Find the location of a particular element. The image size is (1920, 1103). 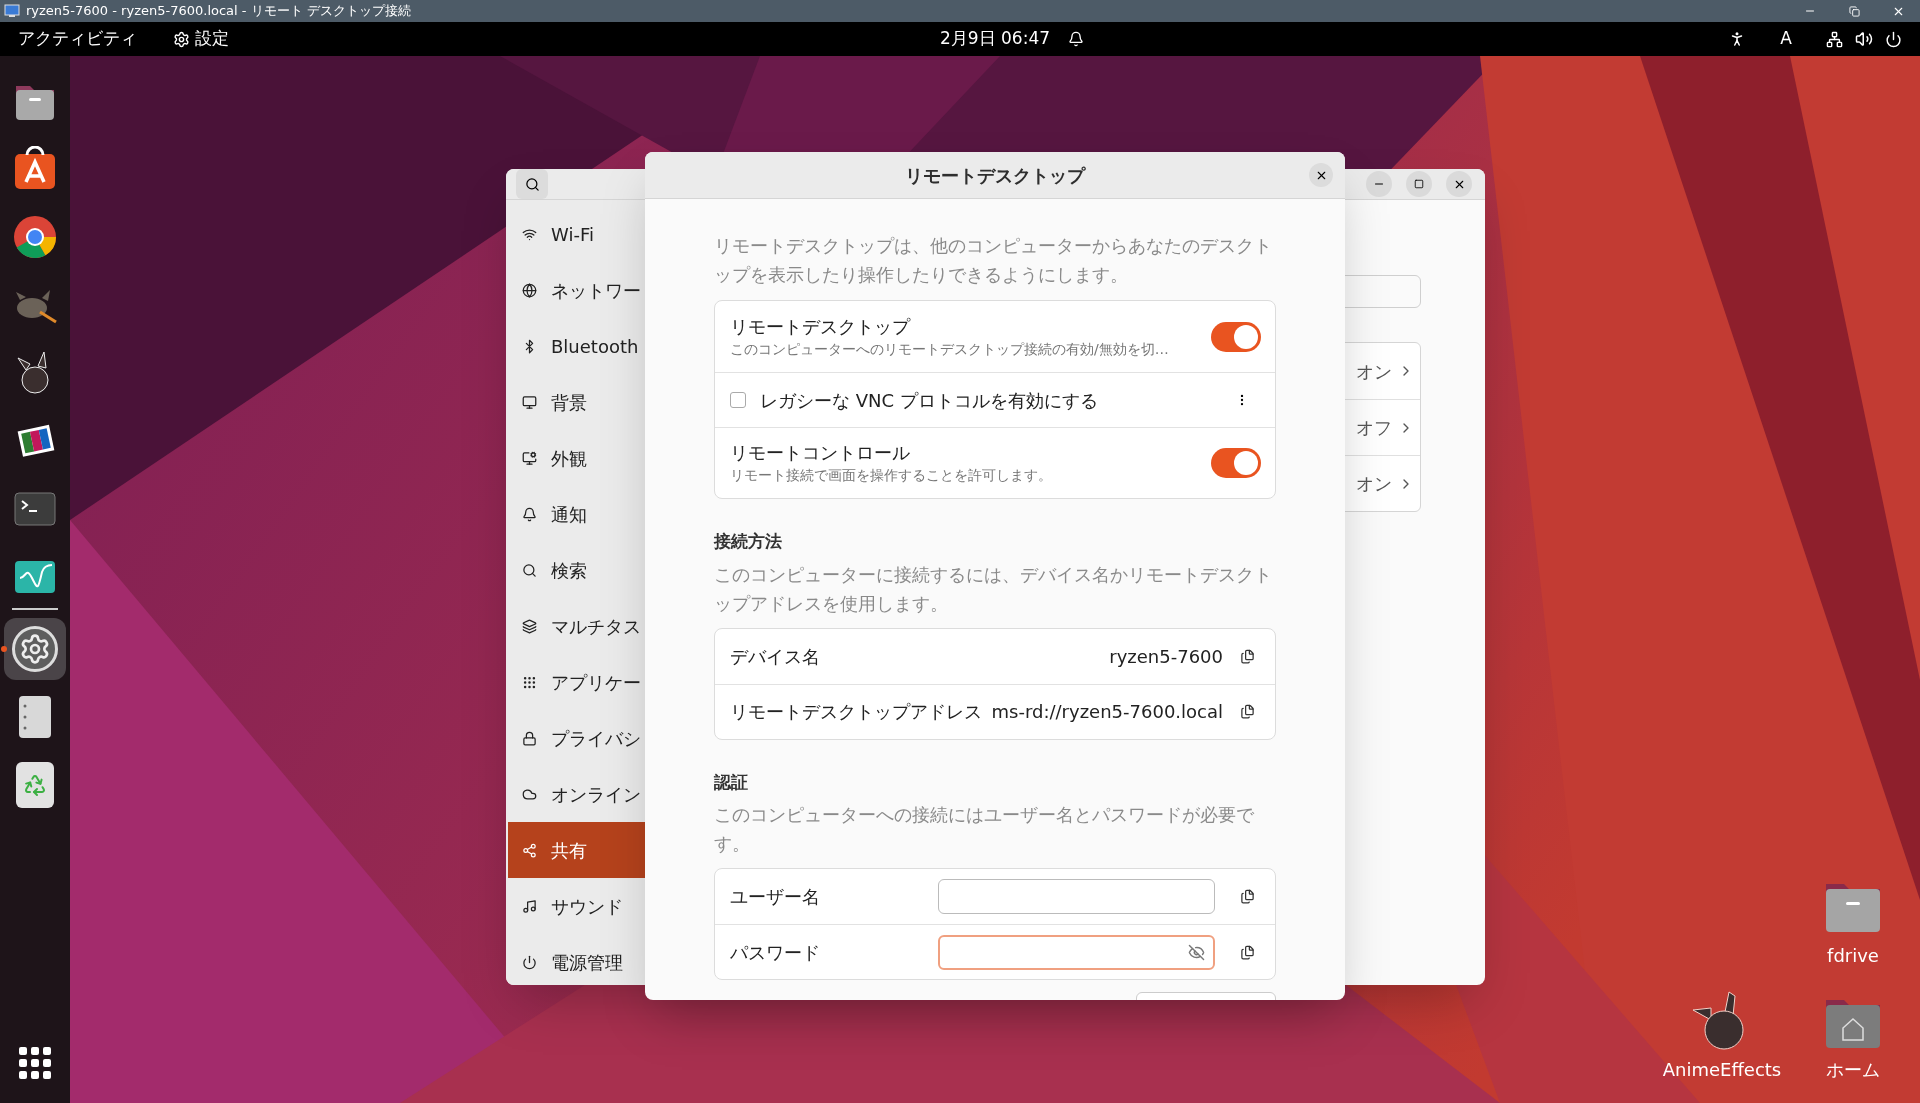

section-heading: 認証 is located at coordinates (731, 782).